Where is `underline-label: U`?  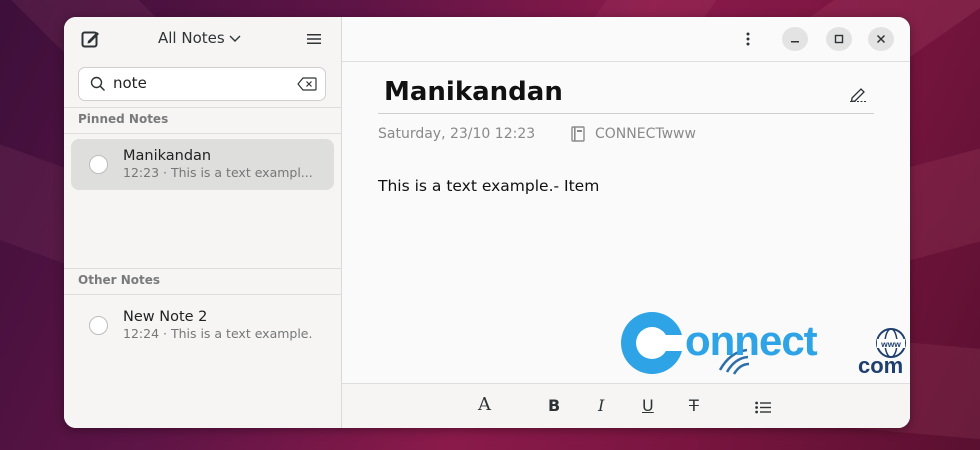 underline-label: U is located at coordinates (648, 405).